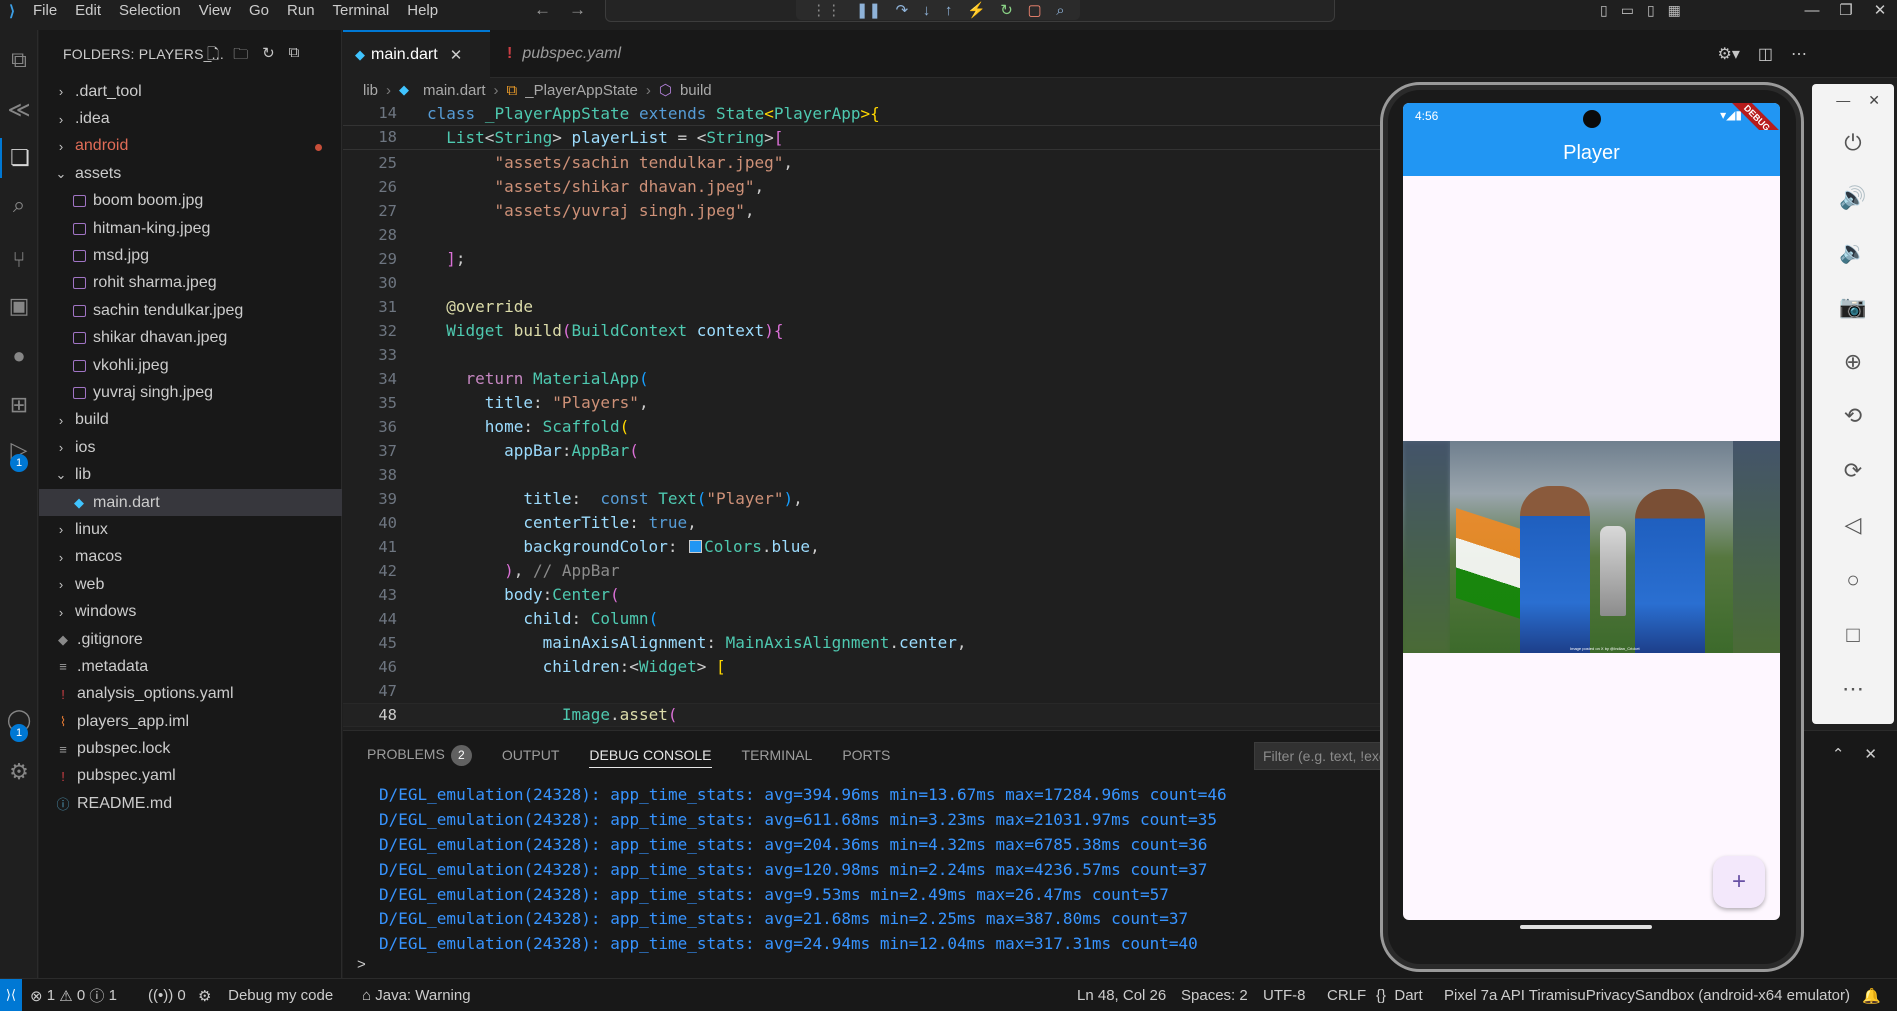  What do you see at coordinates (1853, 198) in the screenshot?
I see `volume-up-icon: 🔊` at bounding box center [1853, 198].